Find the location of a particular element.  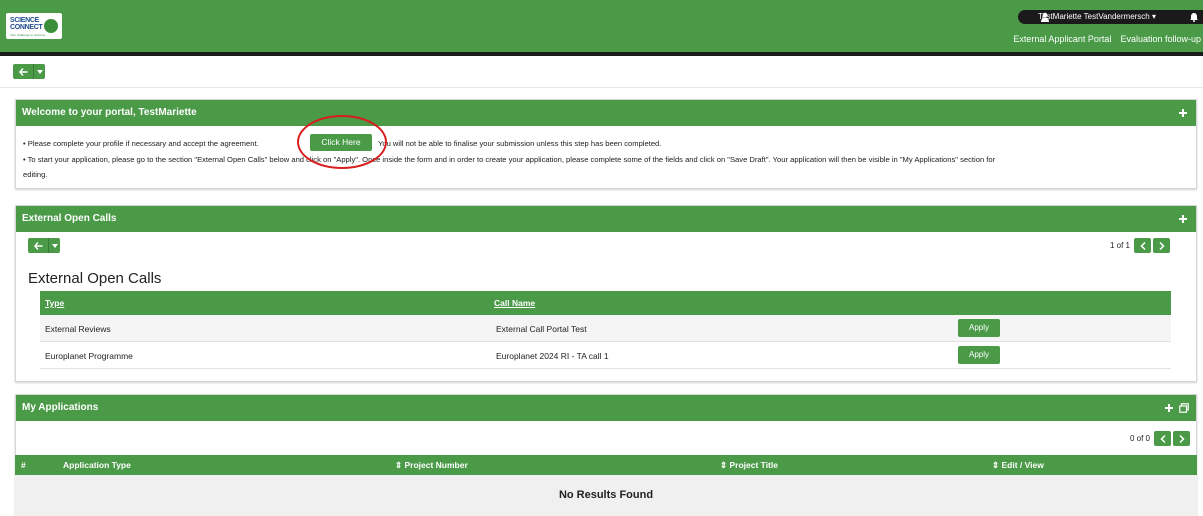

nav-evaluation-follow-up: Evaluation follow-up is located at coordinates (1160, 39).